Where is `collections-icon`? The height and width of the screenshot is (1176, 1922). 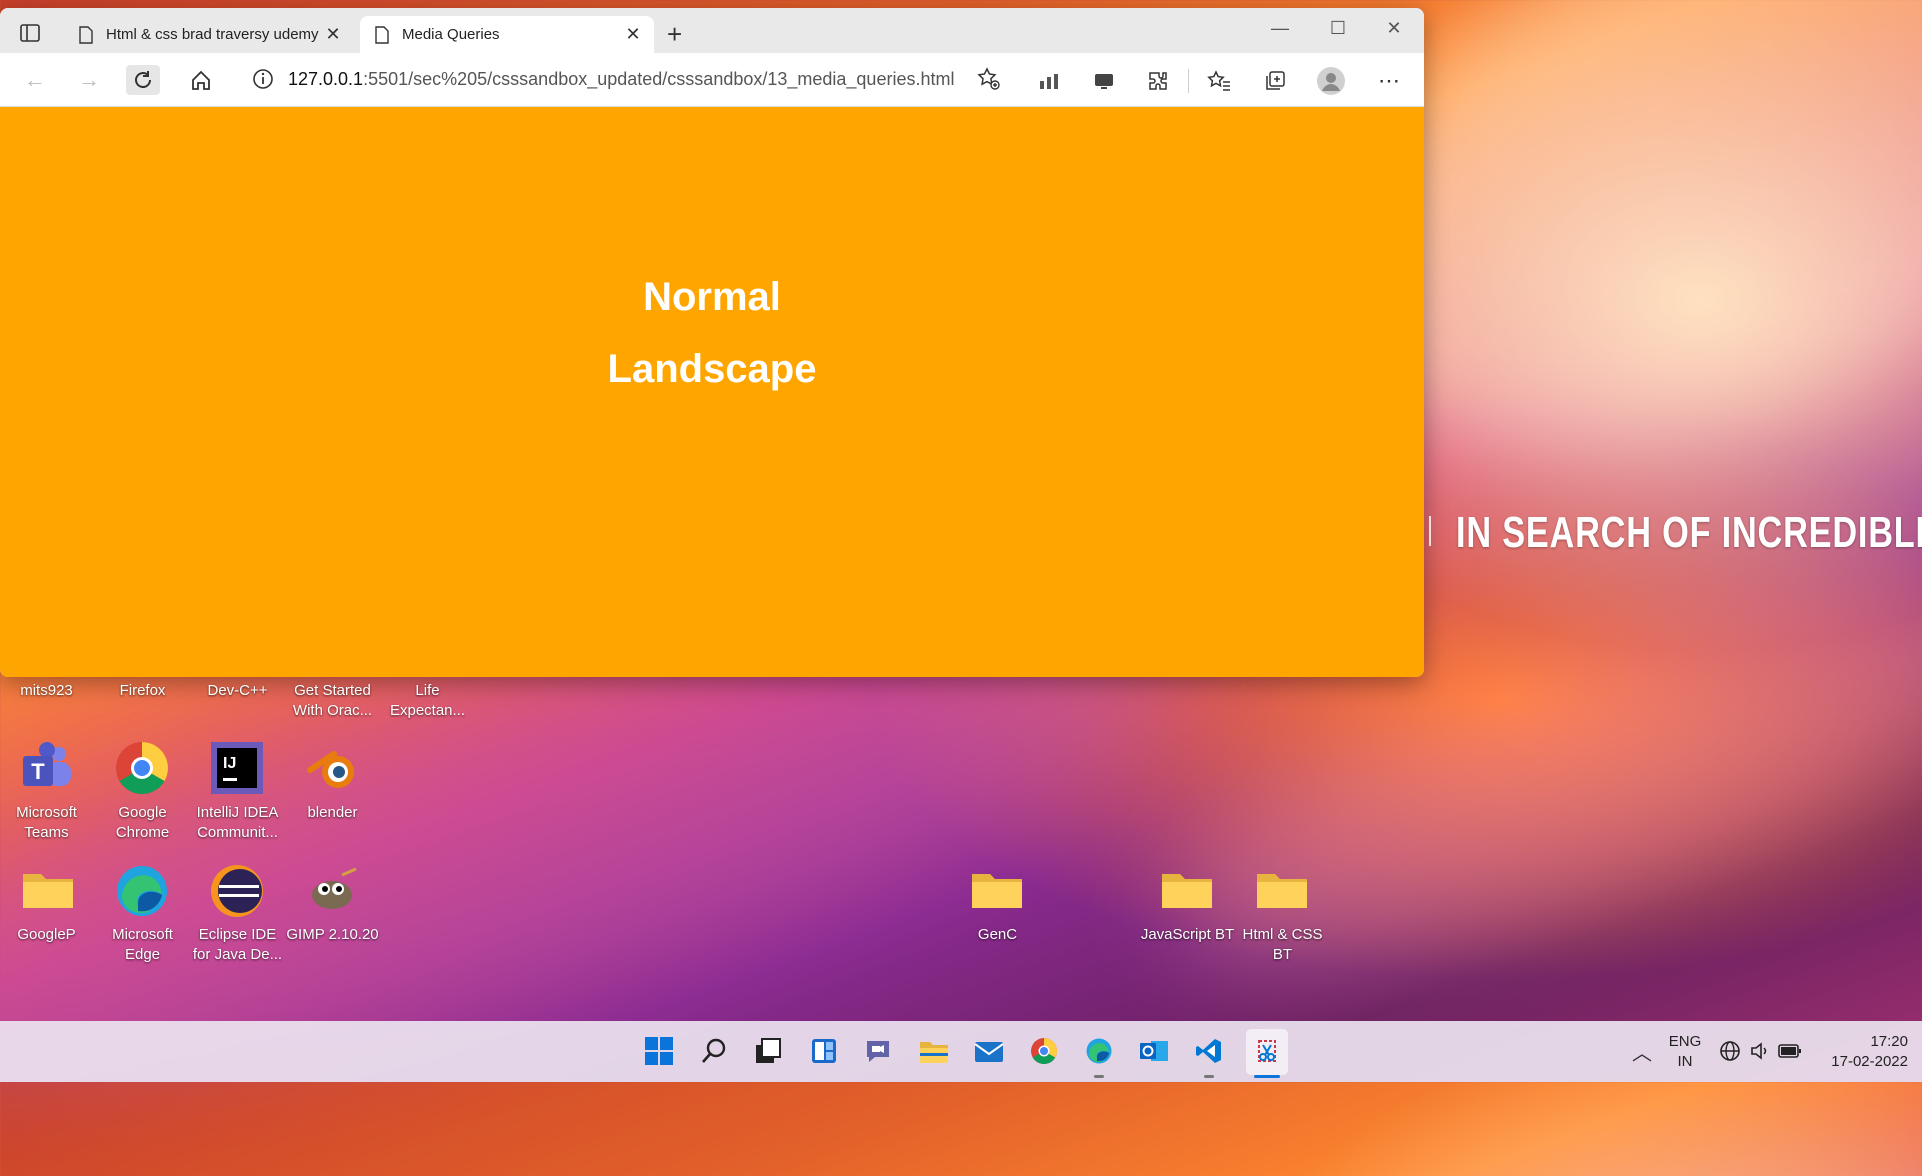 collections-icon is located at coordinates (1275, 81).